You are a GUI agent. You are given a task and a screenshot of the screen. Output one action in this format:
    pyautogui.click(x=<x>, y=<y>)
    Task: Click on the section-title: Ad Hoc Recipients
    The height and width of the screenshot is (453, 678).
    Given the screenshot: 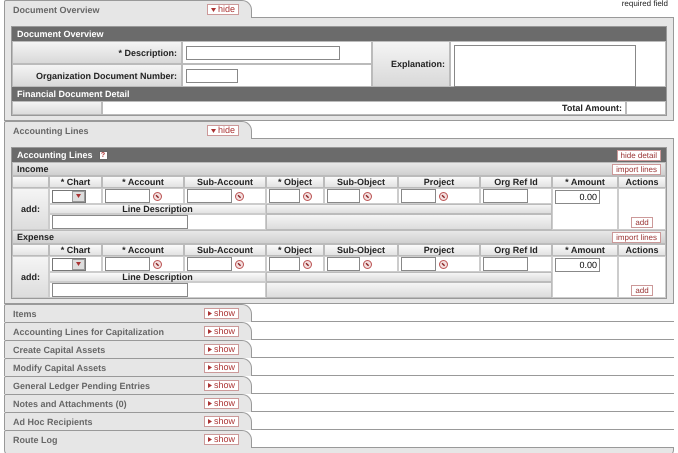 What is the action you would take?
    pyautogui.click(x=53, y=421)
    